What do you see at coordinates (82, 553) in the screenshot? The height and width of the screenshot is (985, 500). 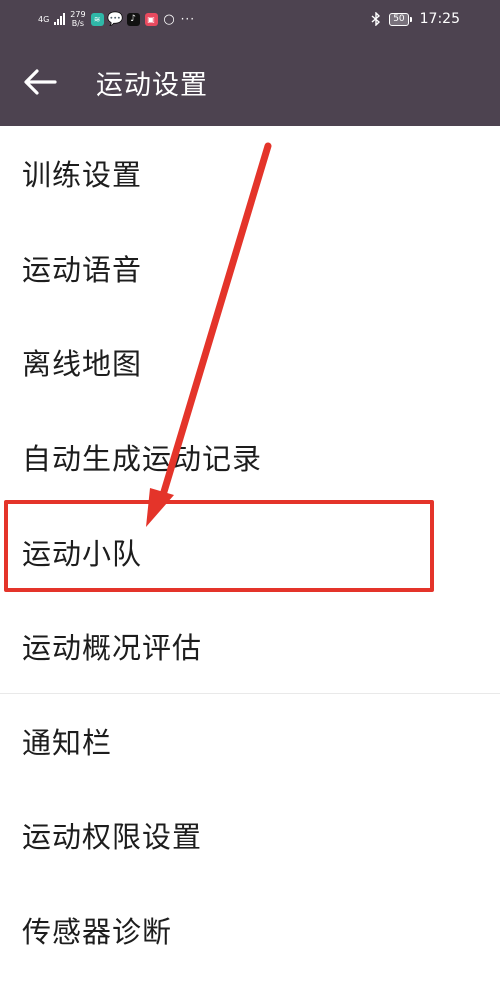 I see `list-item-label: 运动小队` at bounding box center [82, 553].